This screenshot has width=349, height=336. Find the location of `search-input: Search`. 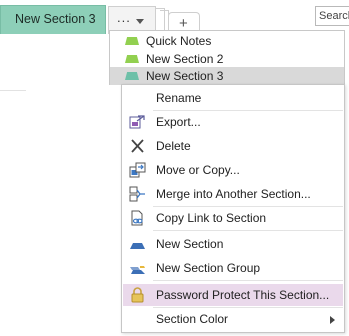

search-input: Search is located at coordinates (332, 16).